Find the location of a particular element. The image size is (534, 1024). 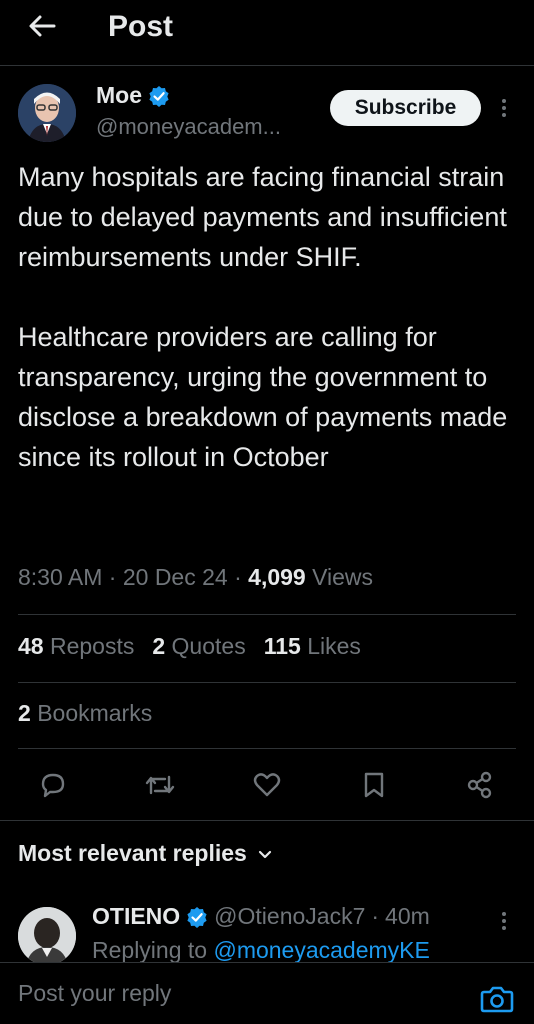

replying-to-label: Replying to is located at coordinates (150, 950).